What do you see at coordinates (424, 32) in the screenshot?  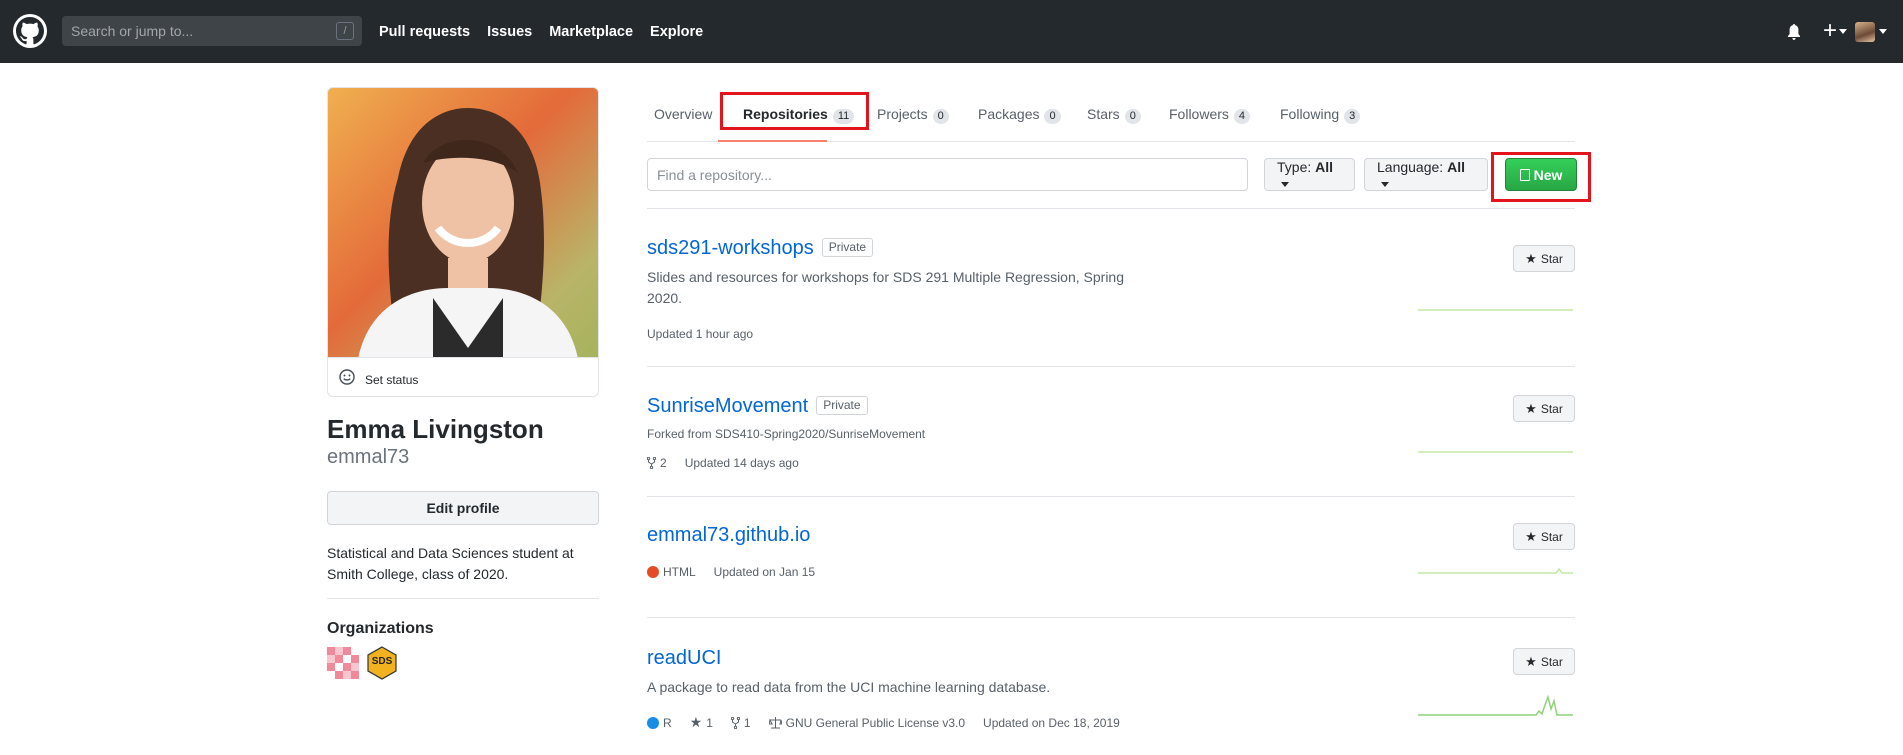 I see `nav-pull-requests: Pull requests` at bounding box center [424, 32].